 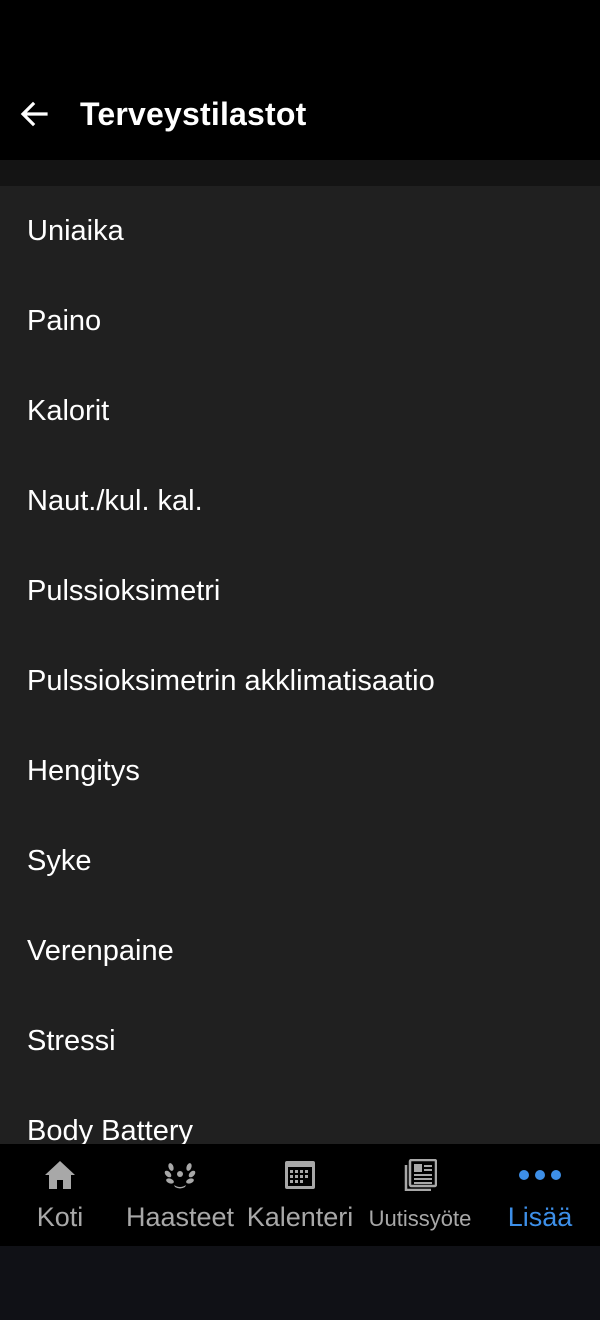 I want to click on list-item-blood-pressure: Verenpaine, so click(x=300, y=951).